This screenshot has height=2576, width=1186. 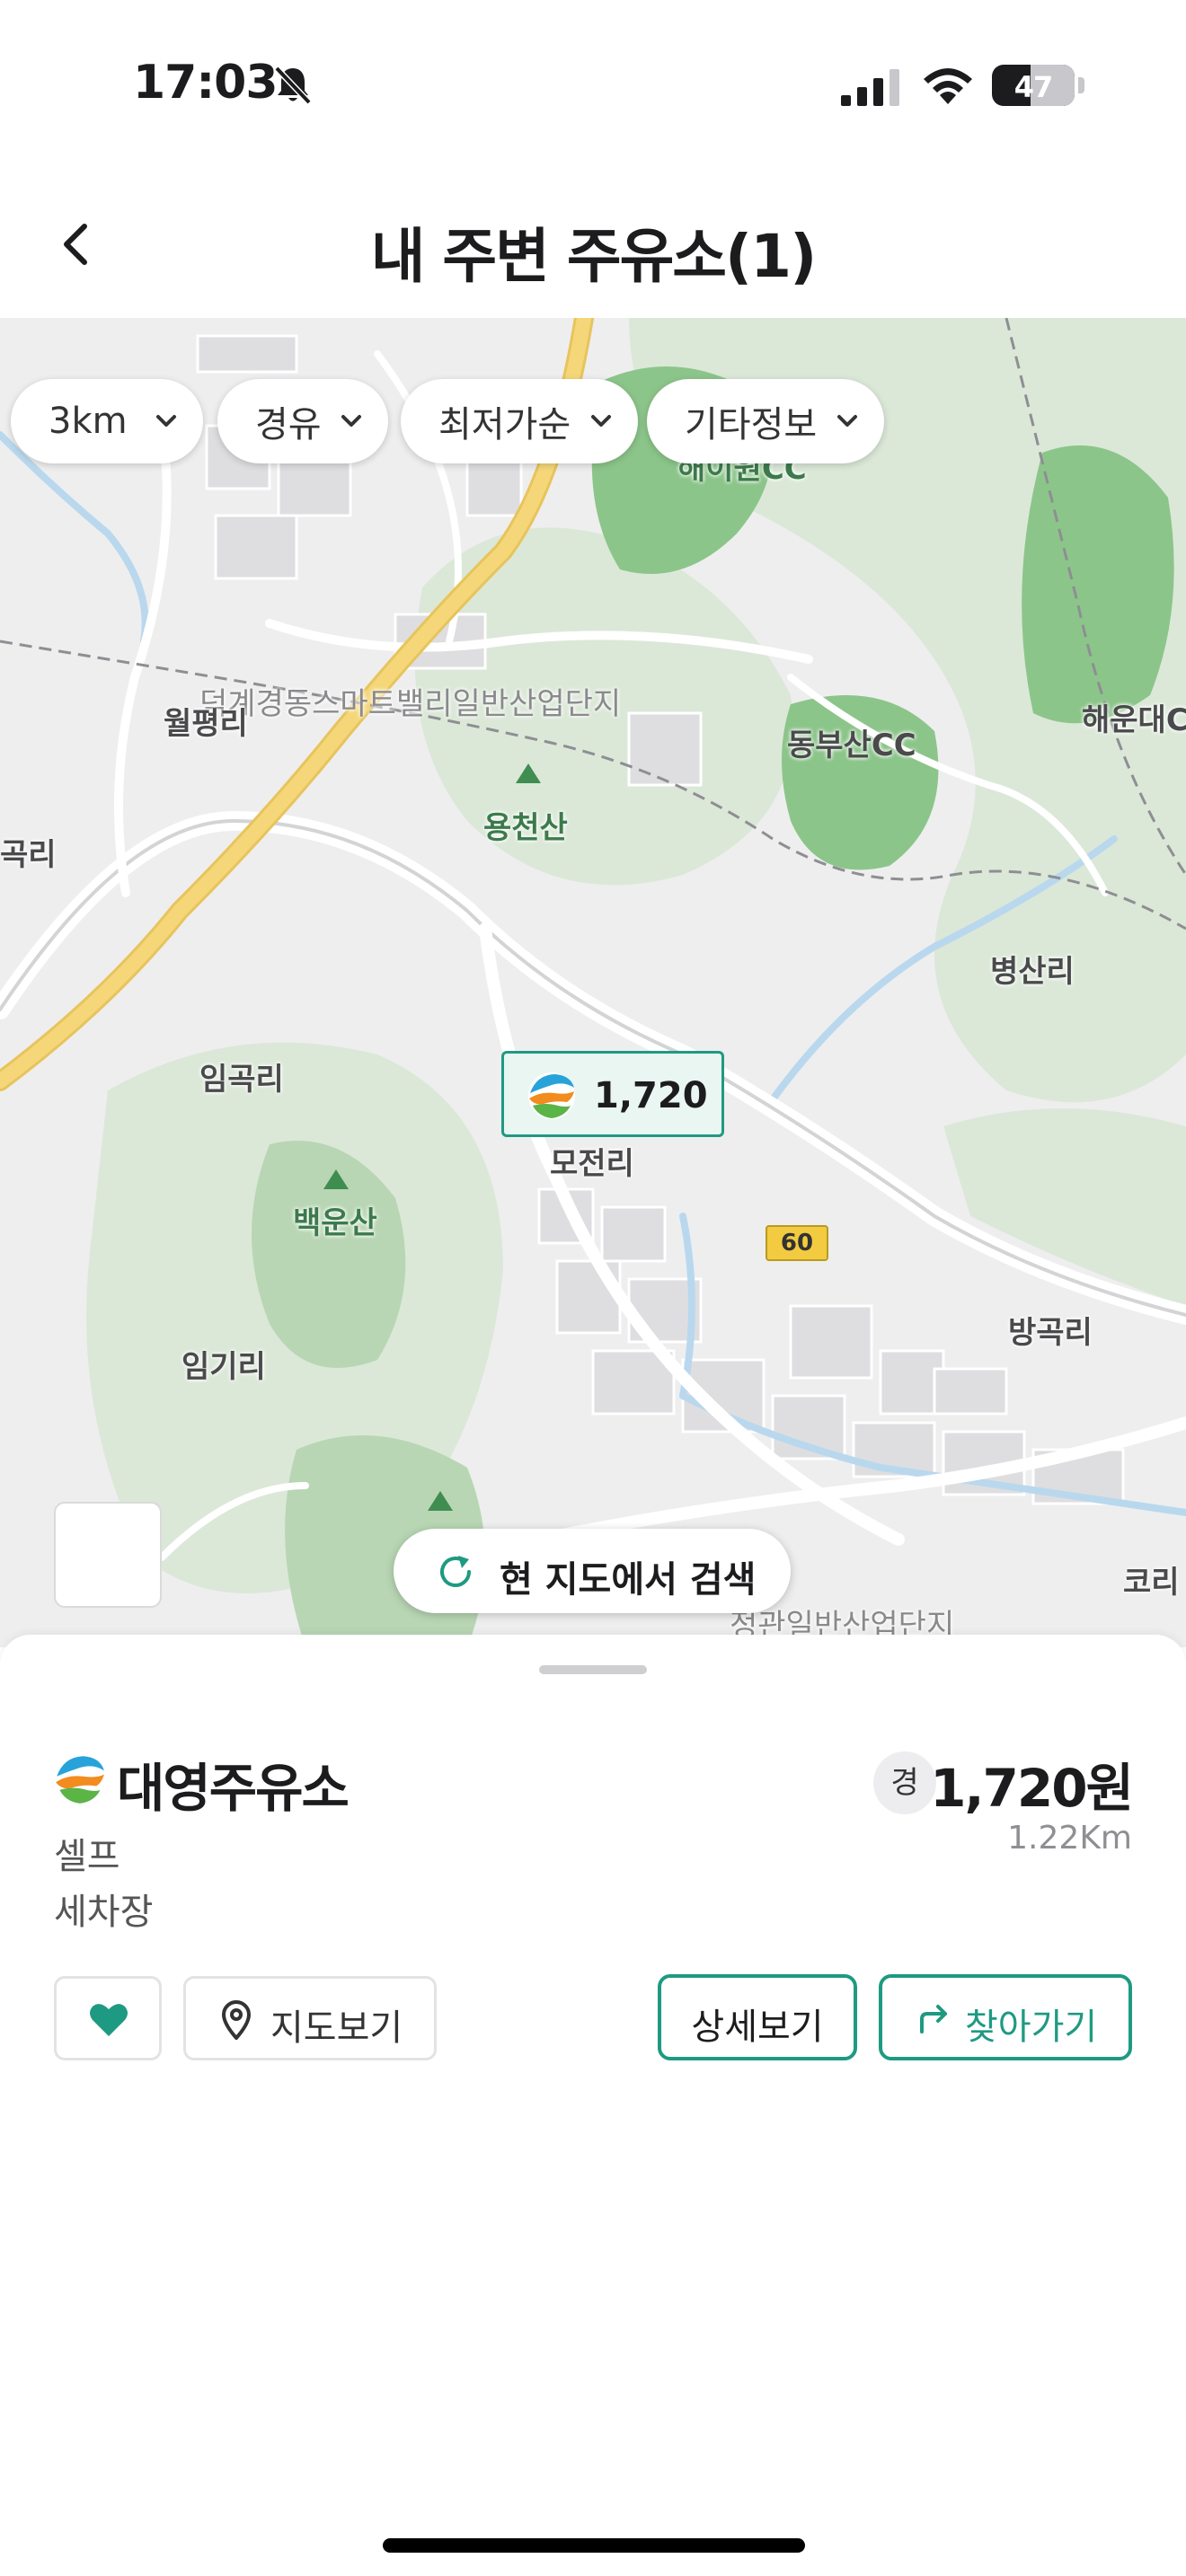 What do you see at coordinates (241, 1080) in the screenshot?
I see `map-label-imgokri: 임곡리` at bounding box center [241, 1080].